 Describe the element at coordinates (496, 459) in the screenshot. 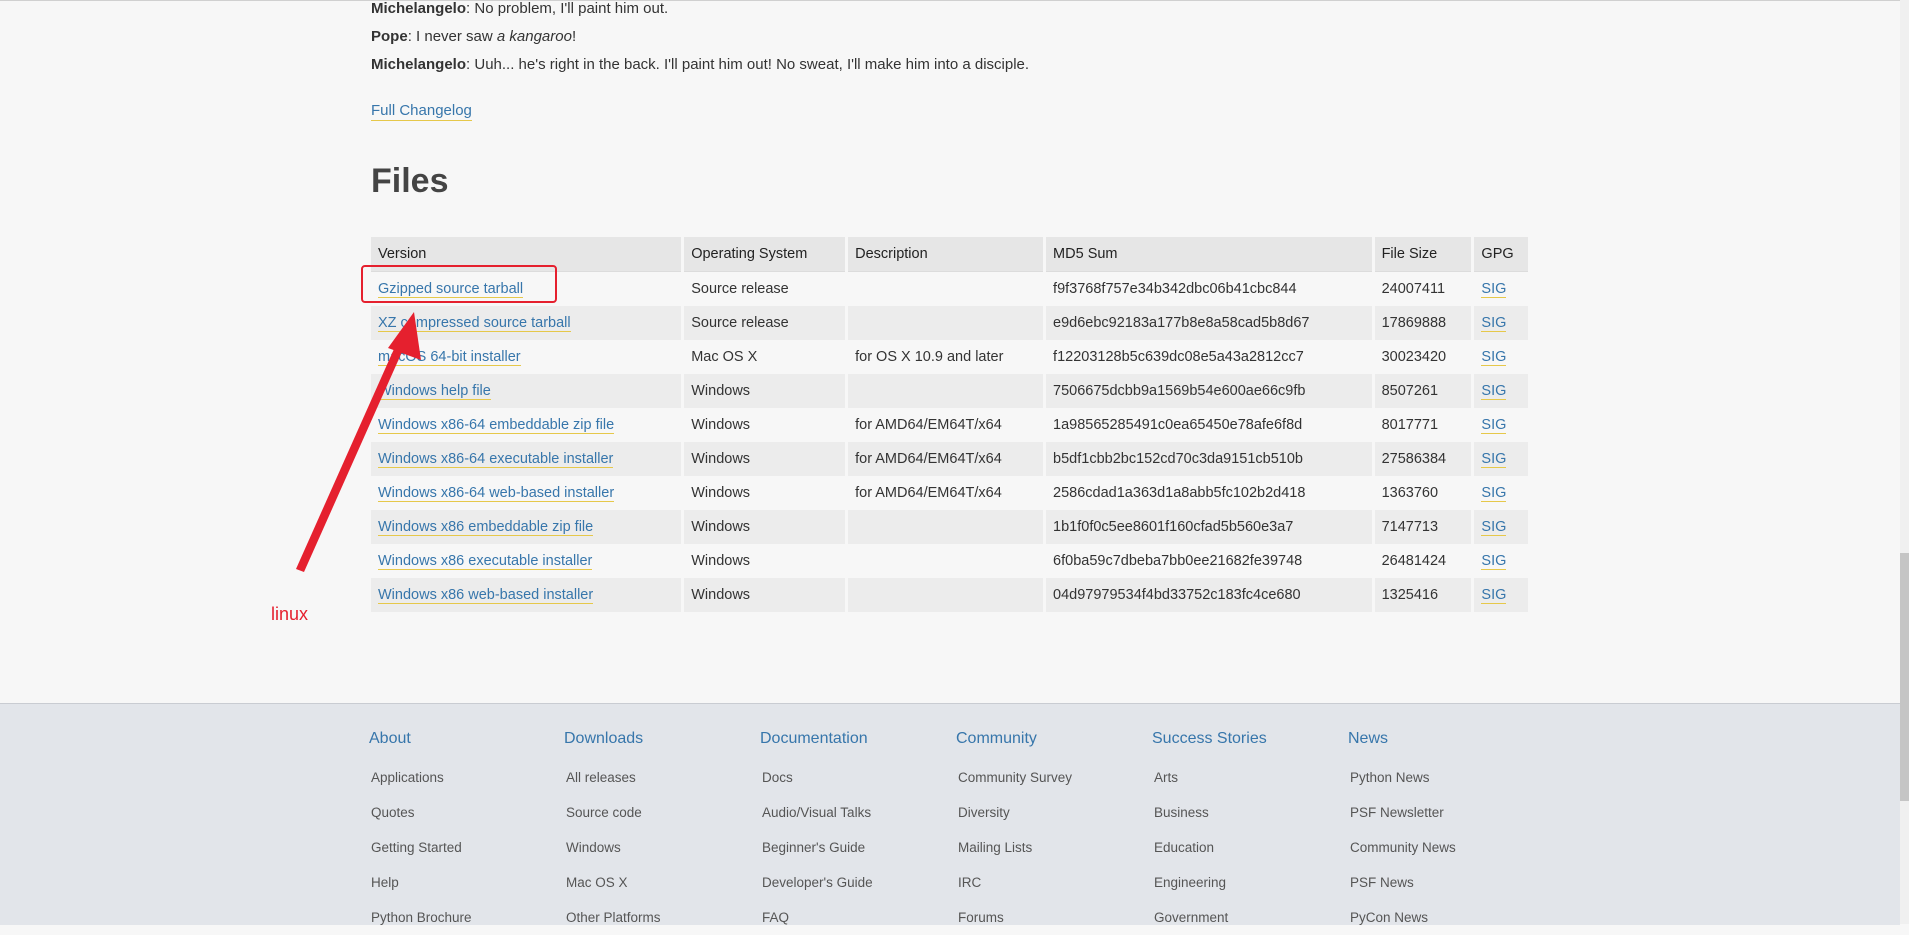

I see `download-link-win64-executable-installer: Windows x86-64 executable installer` at that location.